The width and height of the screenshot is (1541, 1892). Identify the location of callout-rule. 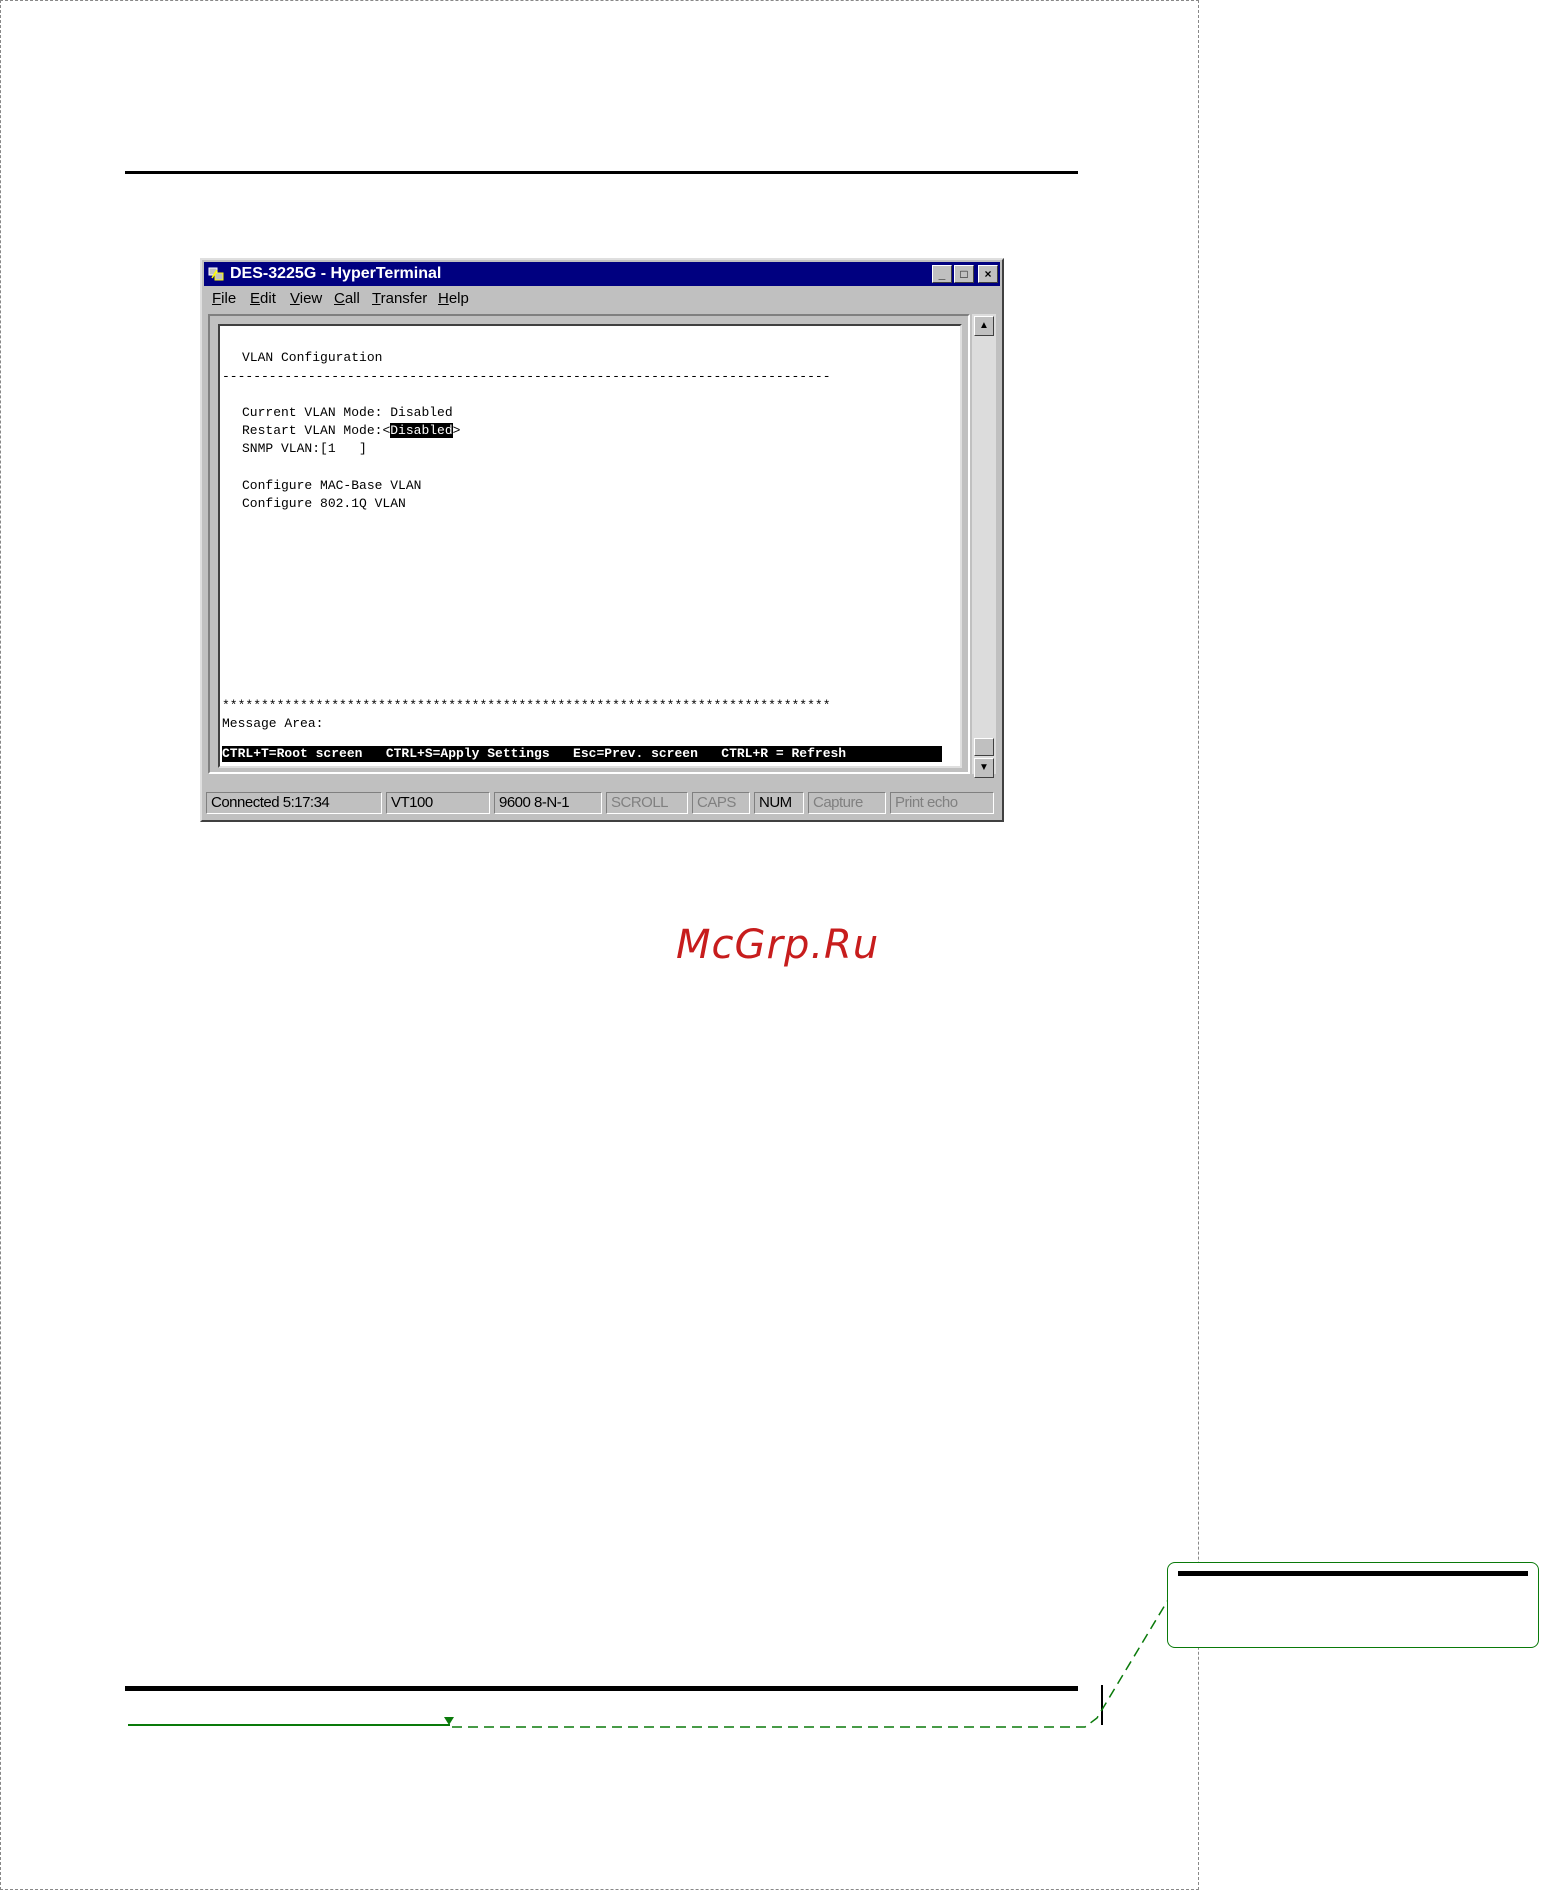
(1353, 1573).